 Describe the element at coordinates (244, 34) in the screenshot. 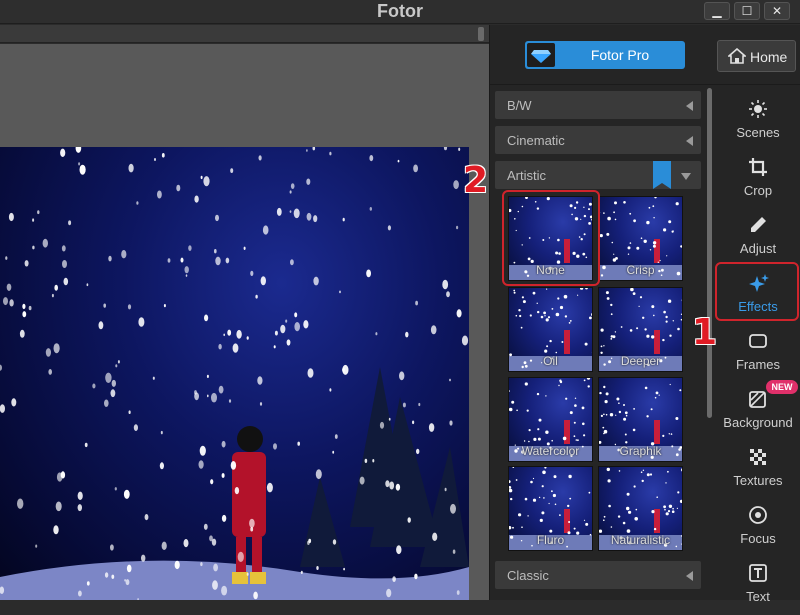

I see `canvas-toolbar` at that location.